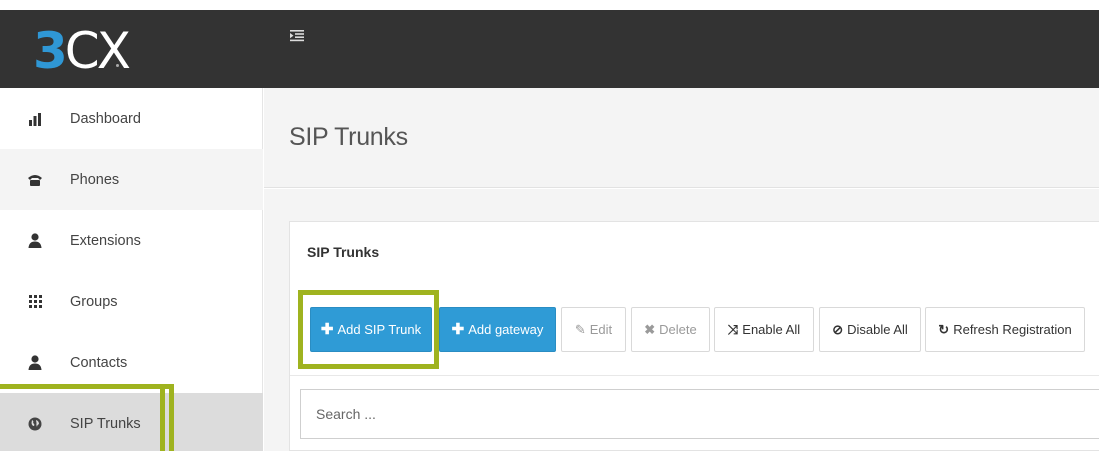 Image resolution: width=1099 pixels, height=451 pixels. Describe the element at coordinates (343, 252) in the screenshot. I see `panel-title: SIP Trunks` at that location.